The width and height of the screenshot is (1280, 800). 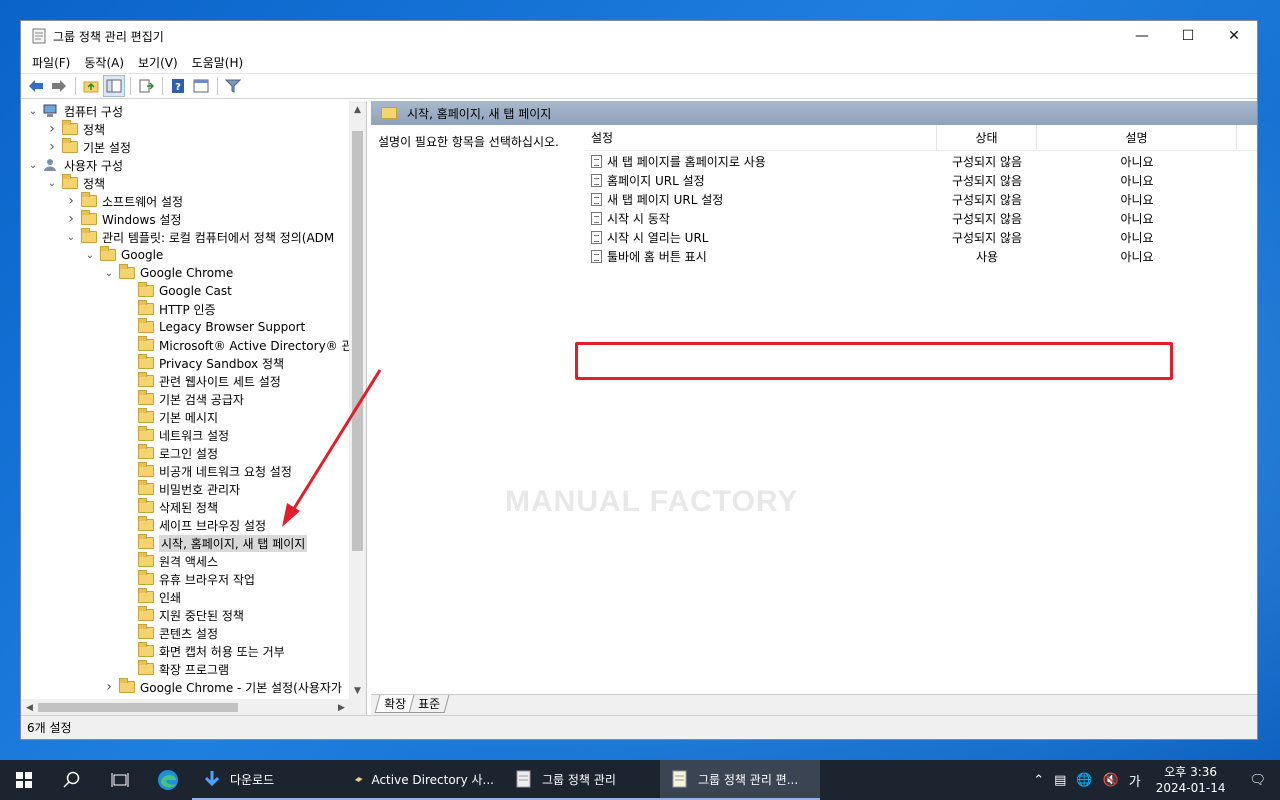 I want to click on tree-item: 화면 캡처 허용 또는 거부, so click(x=193, y=651).